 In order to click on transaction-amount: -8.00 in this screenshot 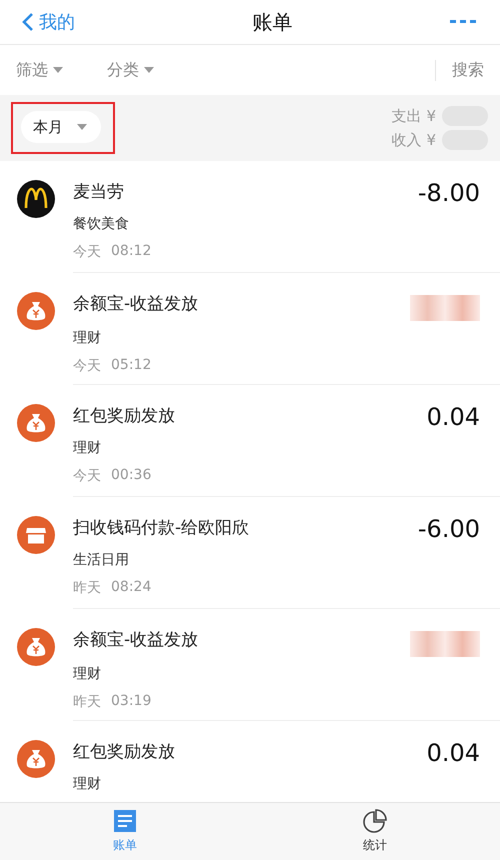, I will do `click(449, 193)`.